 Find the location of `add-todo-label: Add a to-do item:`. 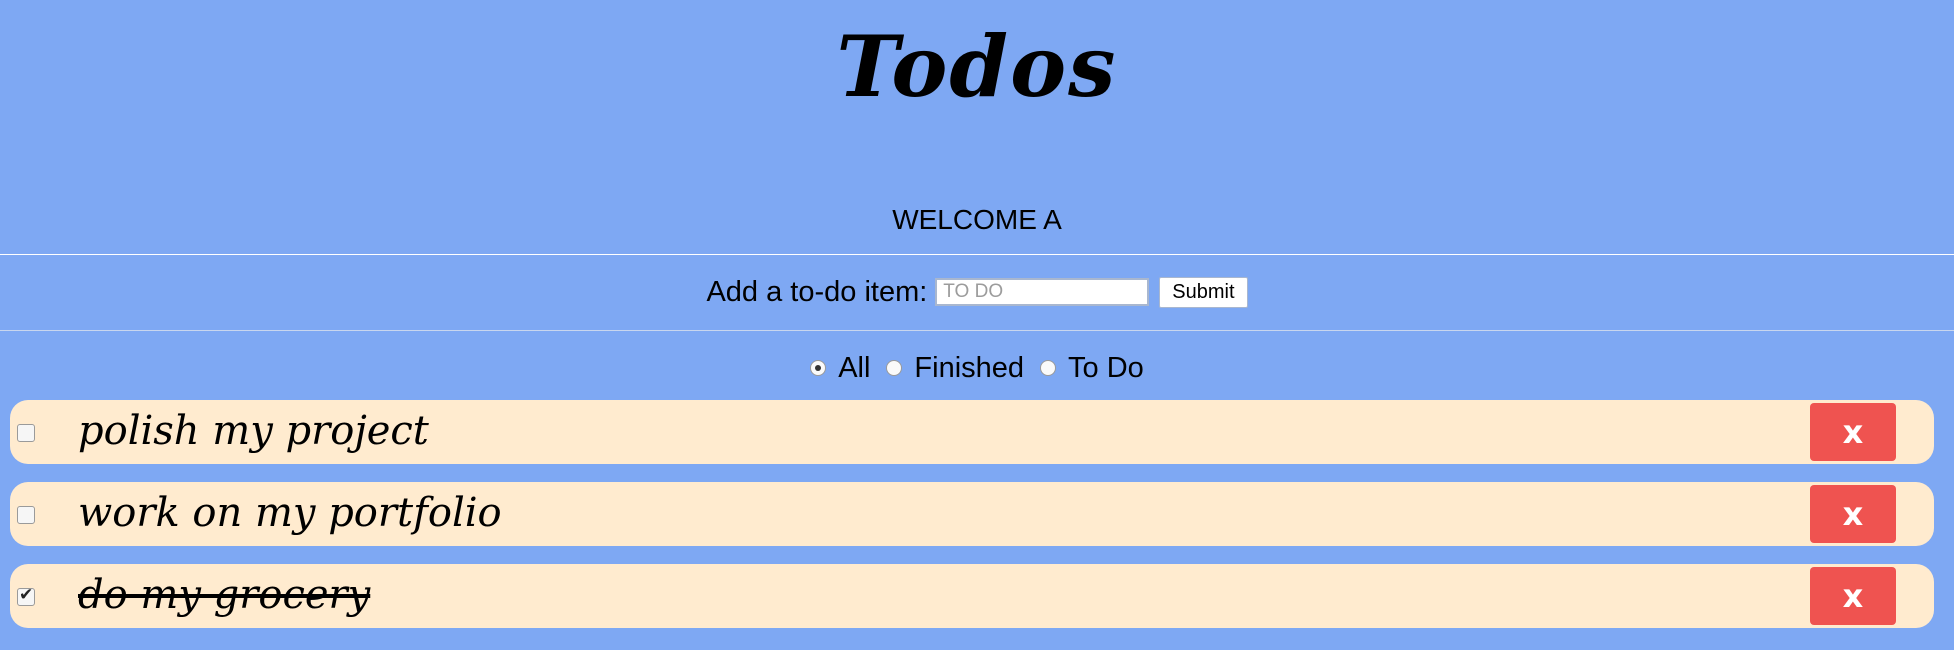

add-todo-label: Add a to-do item: is located at coordinates (817, 291).